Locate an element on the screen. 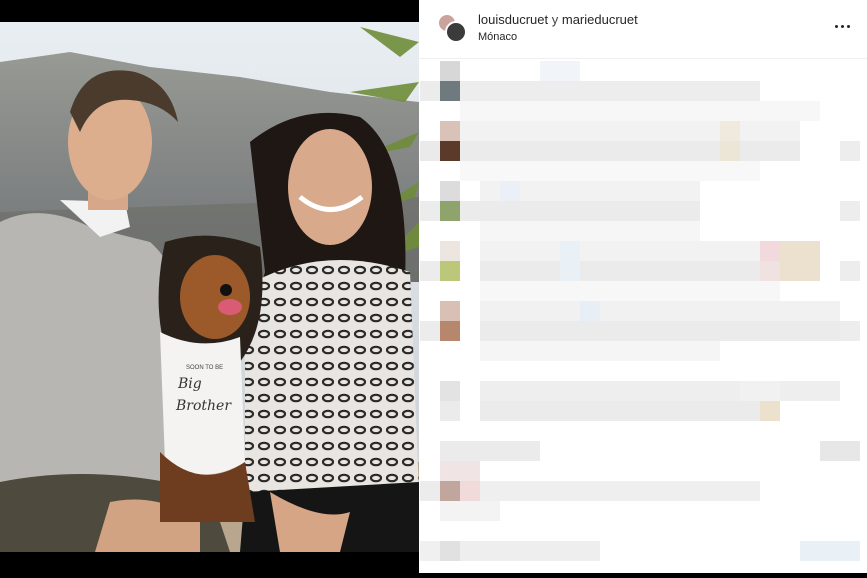 The image size is (867, 578). author-avatars is located at coordinates (452, 28).